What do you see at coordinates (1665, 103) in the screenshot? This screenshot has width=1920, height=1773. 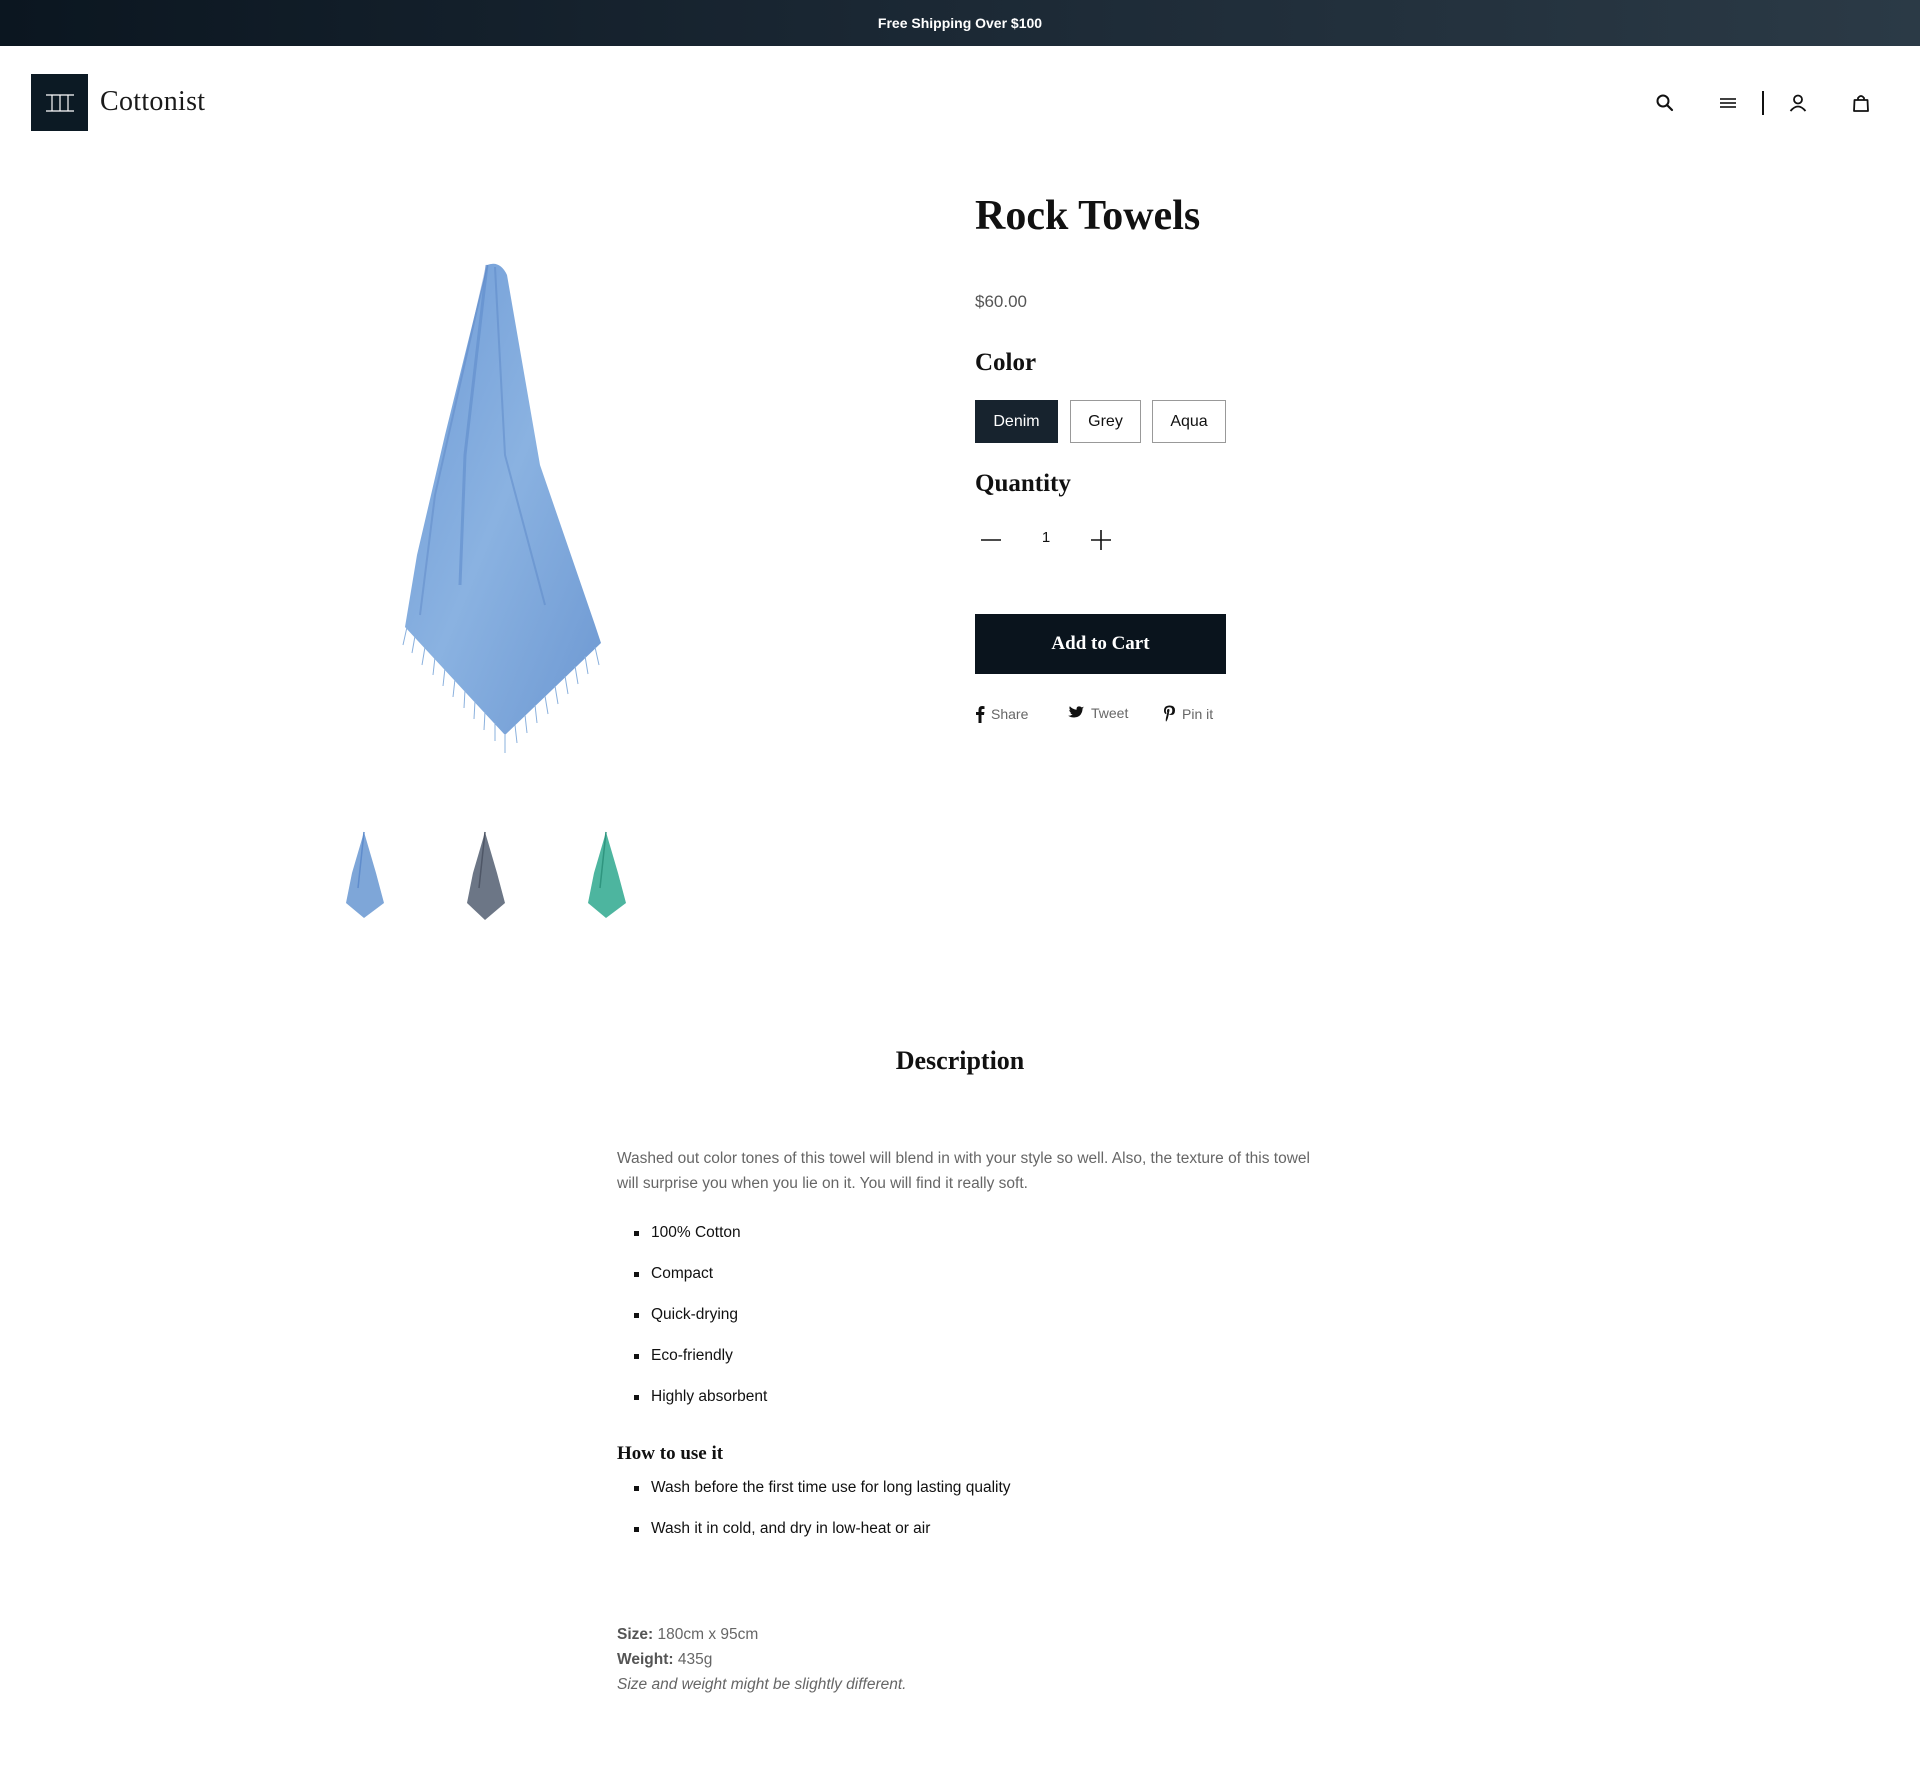 I see `search-icon` at bounding box center [1665, 103].